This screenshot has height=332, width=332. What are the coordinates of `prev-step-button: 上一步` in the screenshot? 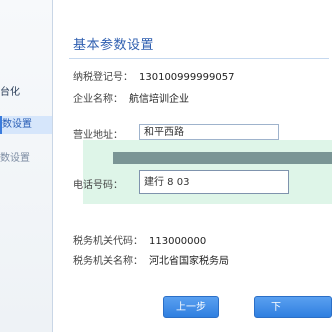 It's located at (191, 307).